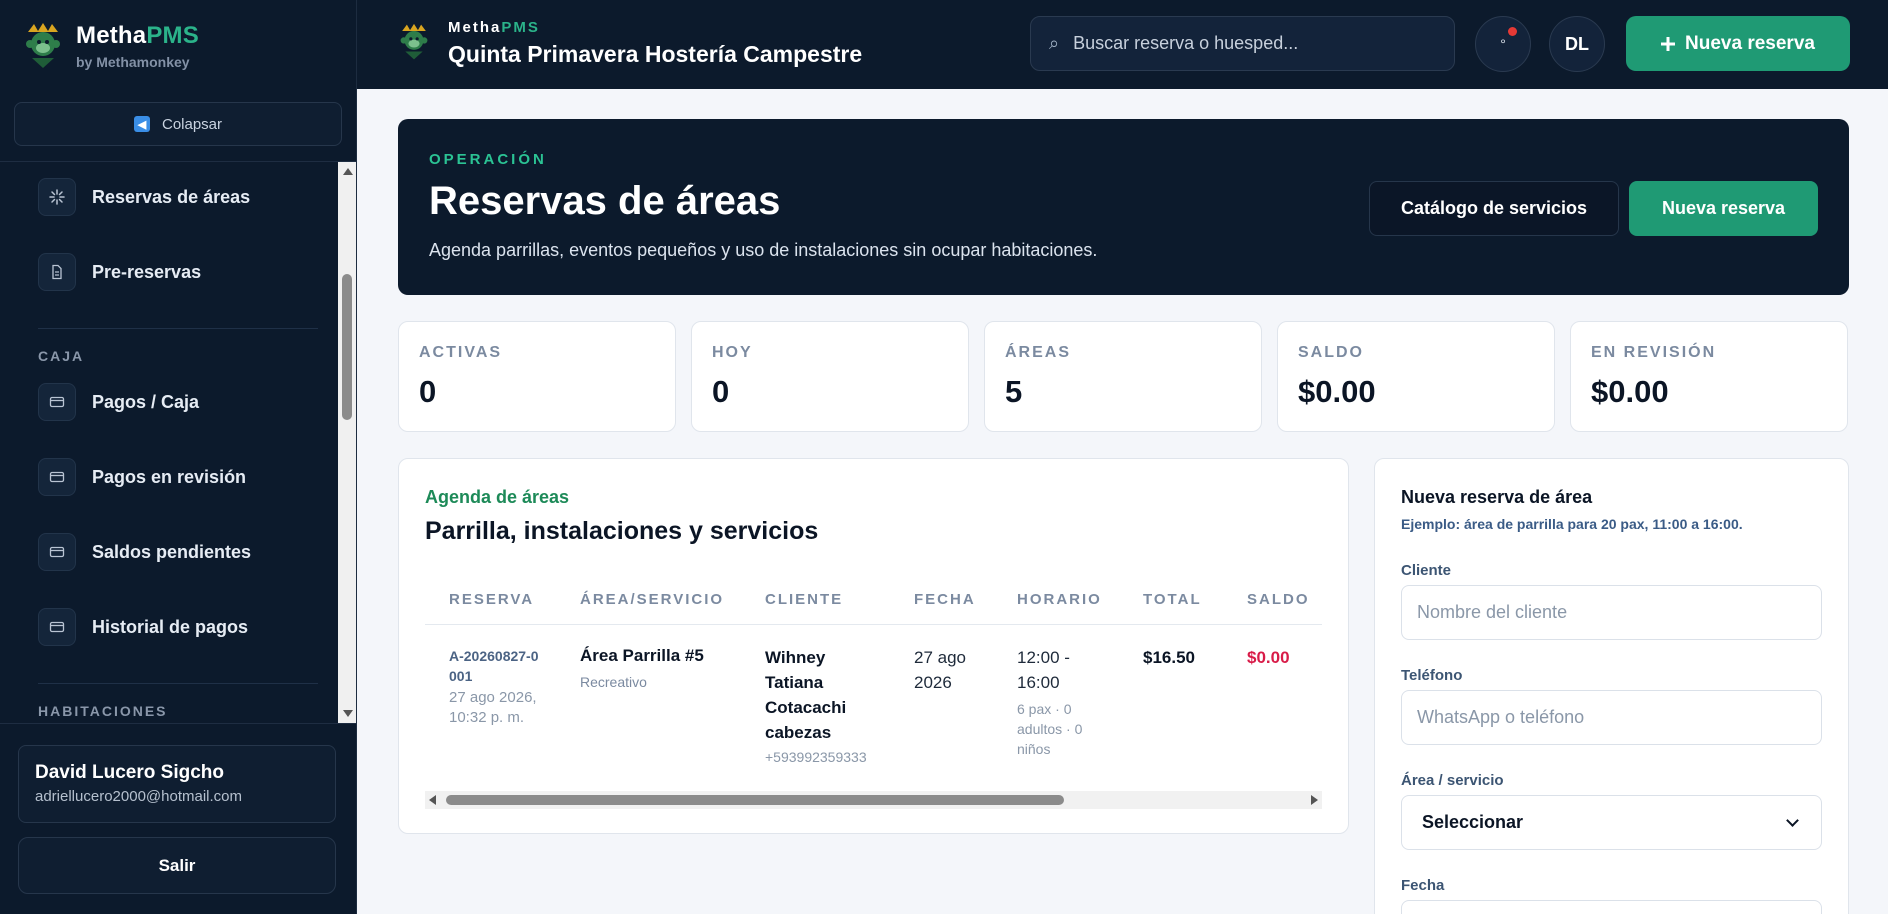  I want to click on stat-card-saldo: SALDO $0.00, so click(1416, 376).